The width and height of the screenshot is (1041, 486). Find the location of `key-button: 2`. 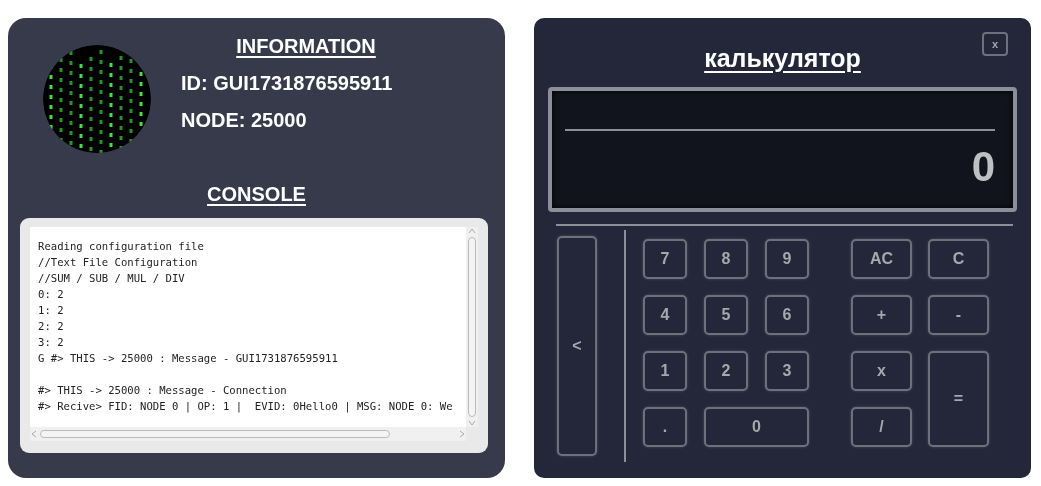

key-button: 2 is located at coordinates (726, 371).